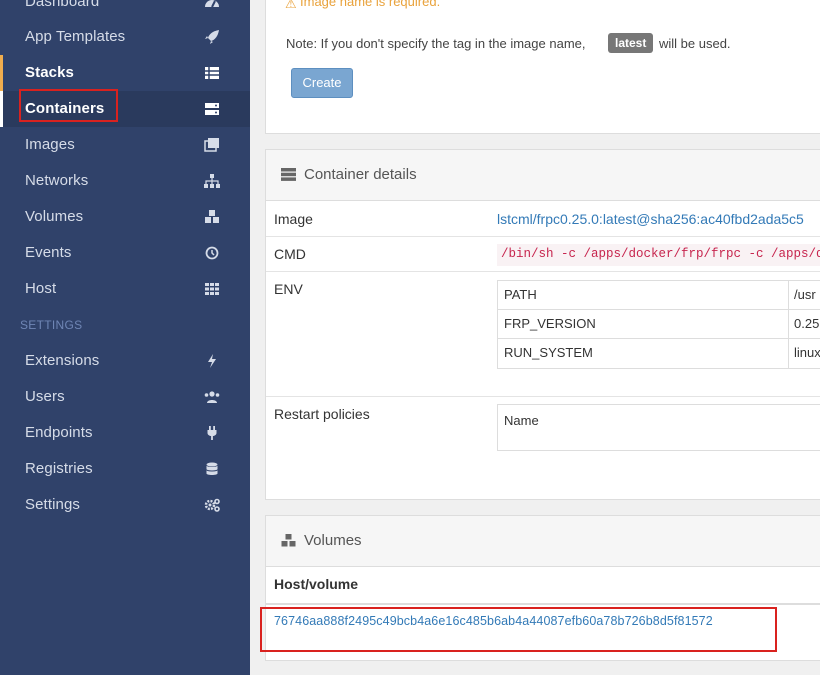 This screenshot has width=820, height=675. What do you see at coordinates (49, 72) in the screenshot?
I see `sidebar-item-label: Stacks` at bounding box center [49, 72].